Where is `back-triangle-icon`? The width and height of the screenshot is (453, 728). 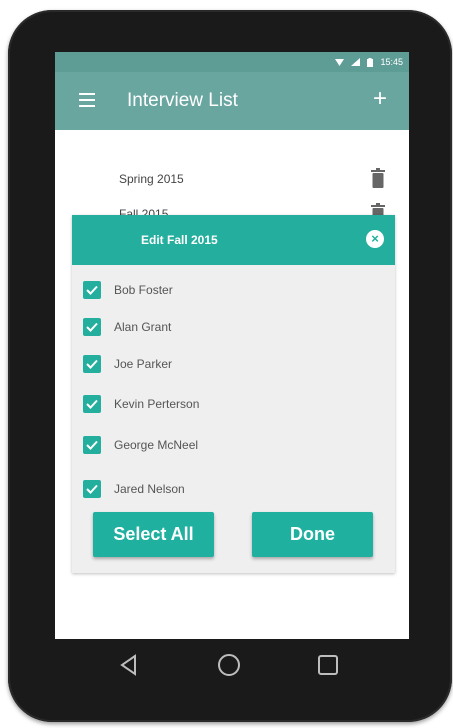 back-triangle-icon is located at coordinates (129, 665).